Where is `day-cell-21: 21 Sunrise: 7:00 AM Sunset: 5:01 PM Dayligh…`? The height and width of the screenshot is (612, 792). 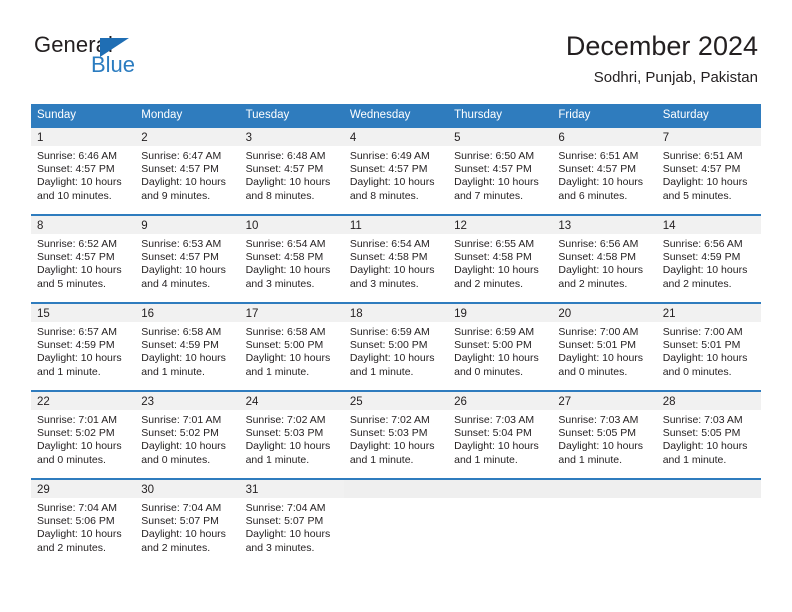
day-cell-21: 21 Sunrise: 7:00 AM Sunset: 5:01 PM Dayligh… is located at coordinates (708, 347).